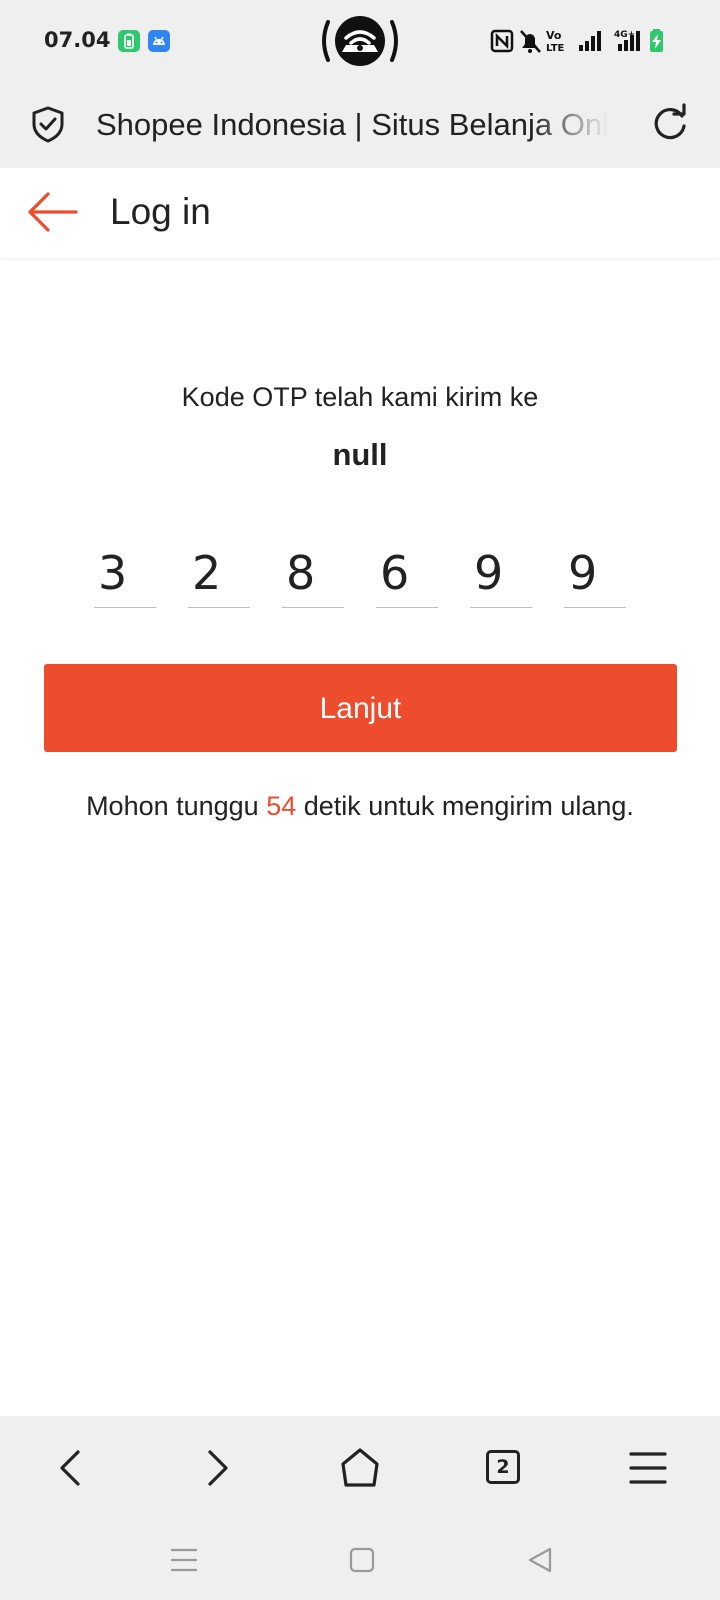 The height and width of the screenshot is (1600, 720). I want to click on tab-count: 2, so click(503, 1467).